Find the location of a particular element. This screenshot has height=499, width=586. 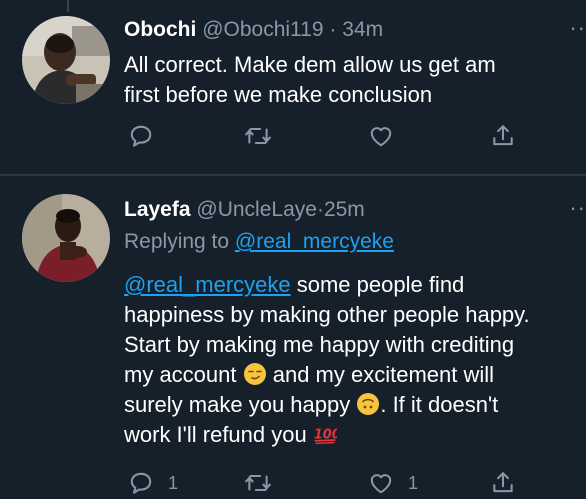

tweet-header: Obochi @Obochi119 · 34m is located at coordinates (253, 30).